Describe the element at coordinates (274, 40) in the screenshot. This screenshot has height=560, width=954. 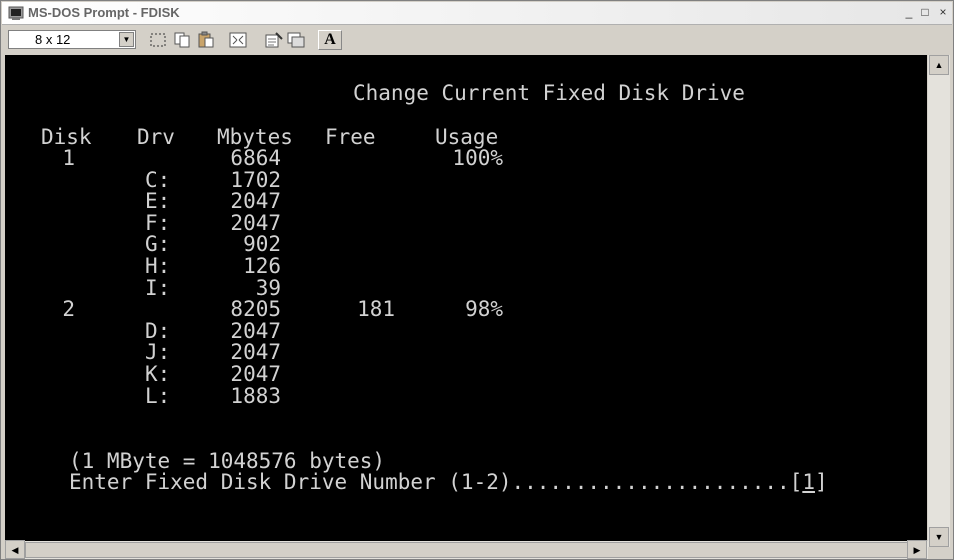
I see `properties-icon` at that location.